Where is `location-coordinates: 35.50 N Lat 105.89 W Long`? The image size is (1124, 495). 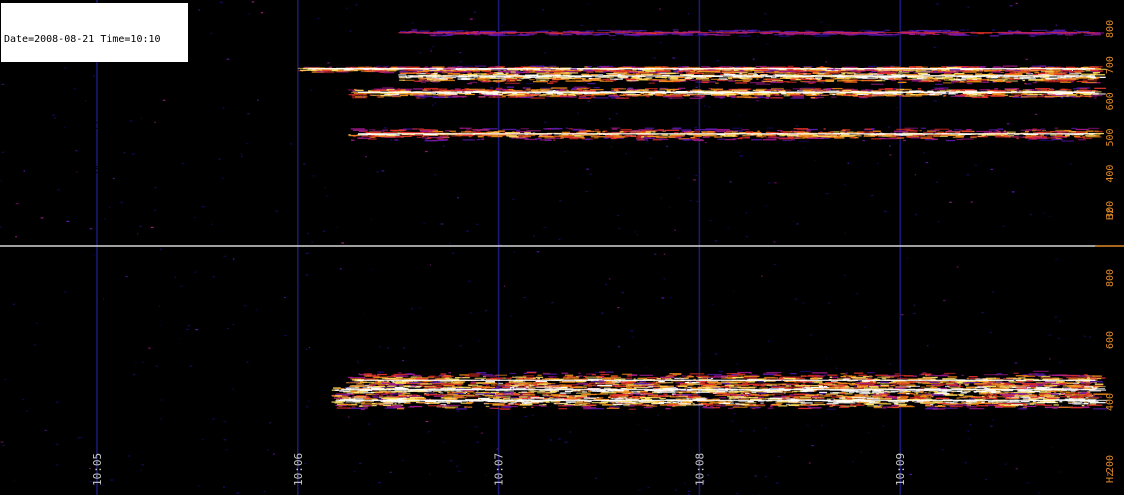
location-coordinates: 35.50 N Lat 105.89 W Long is located at coordinates (82, 170).